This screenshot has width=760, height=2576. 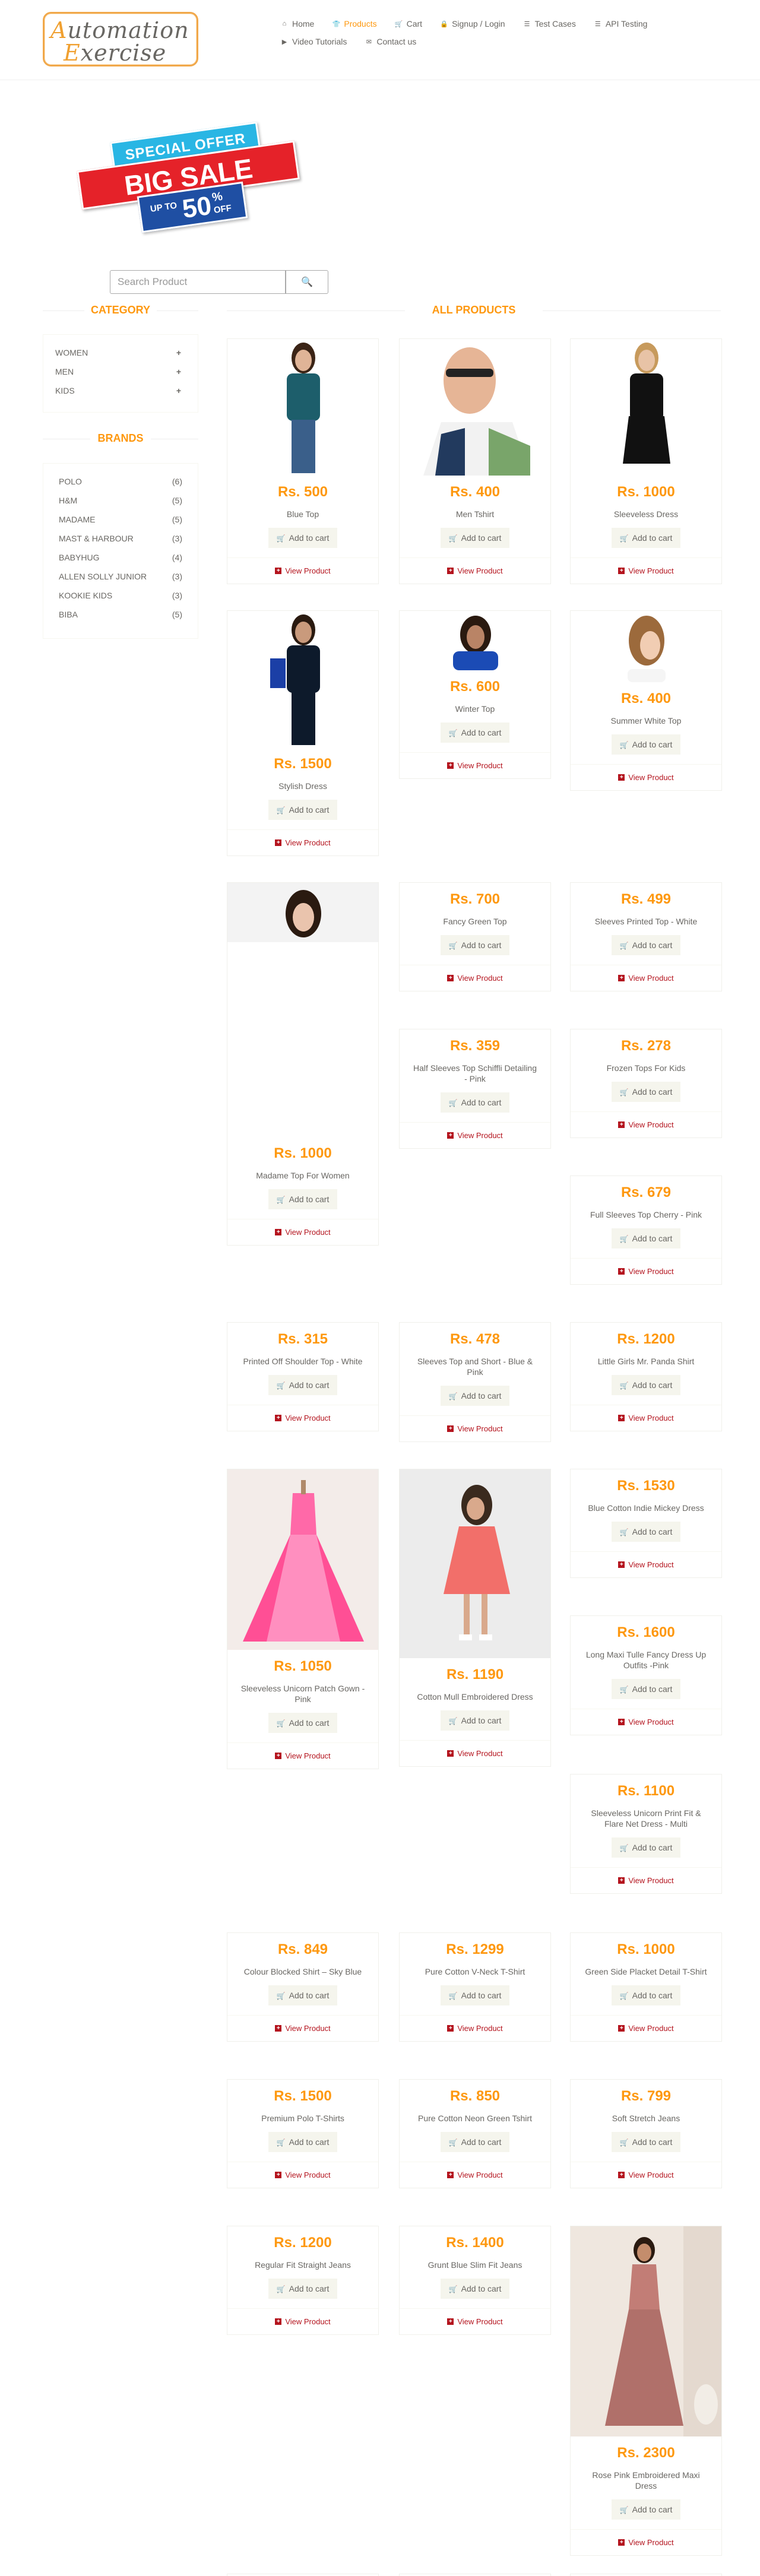 What do you see at coordinates (408, 23) in the screenshot?
I see `nav-cart: 🛒 Cart` at bounding box center [408, 23].